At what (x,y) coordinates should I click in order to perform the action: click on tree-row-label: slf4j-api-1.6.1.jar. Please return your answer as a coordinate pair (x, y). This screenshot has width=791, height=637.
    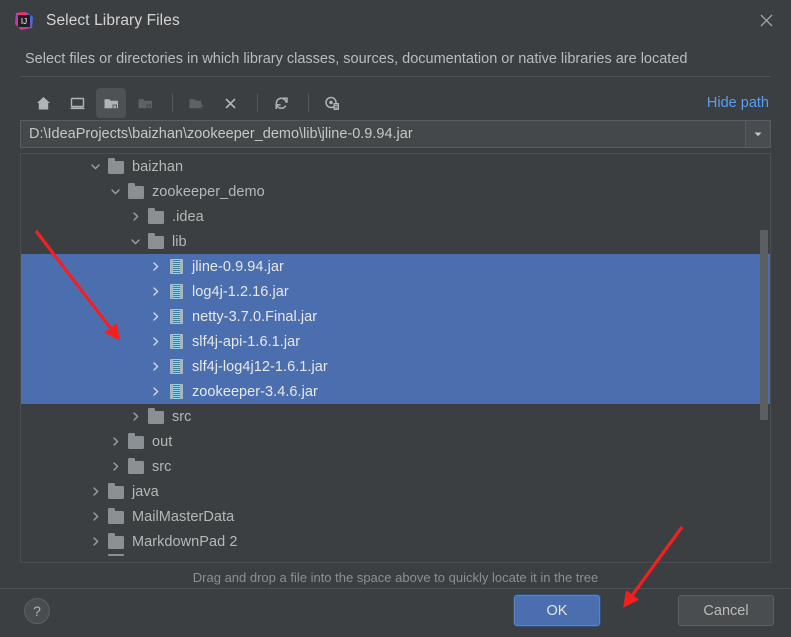
    Looking at the image, I should click on (246, 341).